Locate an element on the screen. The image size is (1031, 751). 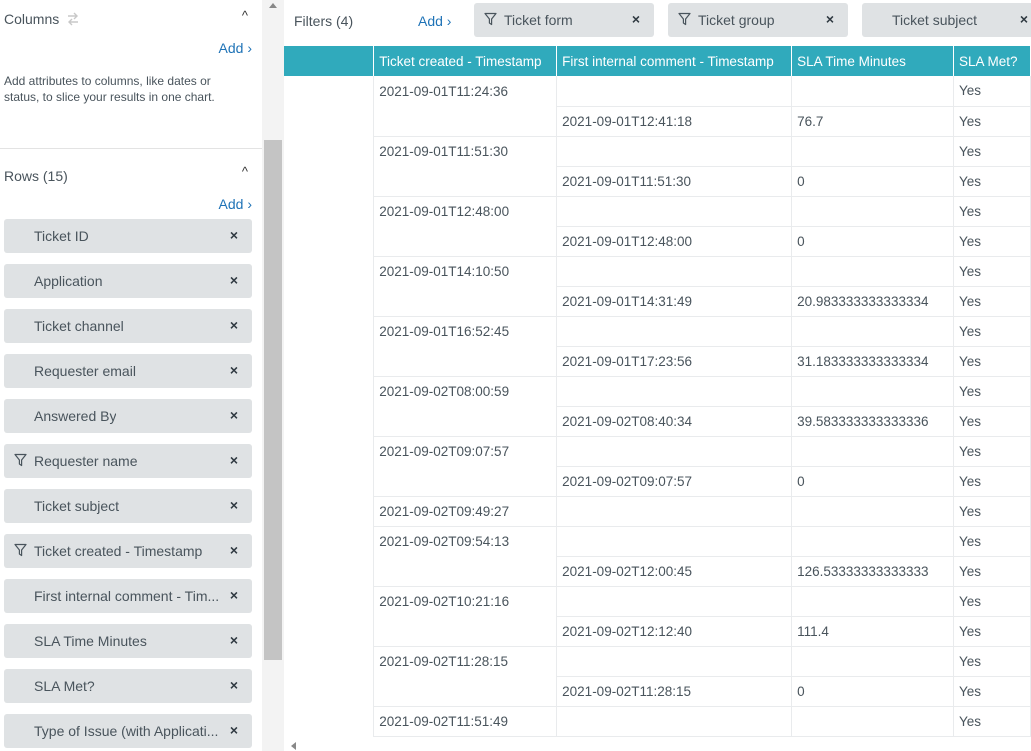
row-attribute-chip: Ticket channel × is located at coordinates (128, 326).